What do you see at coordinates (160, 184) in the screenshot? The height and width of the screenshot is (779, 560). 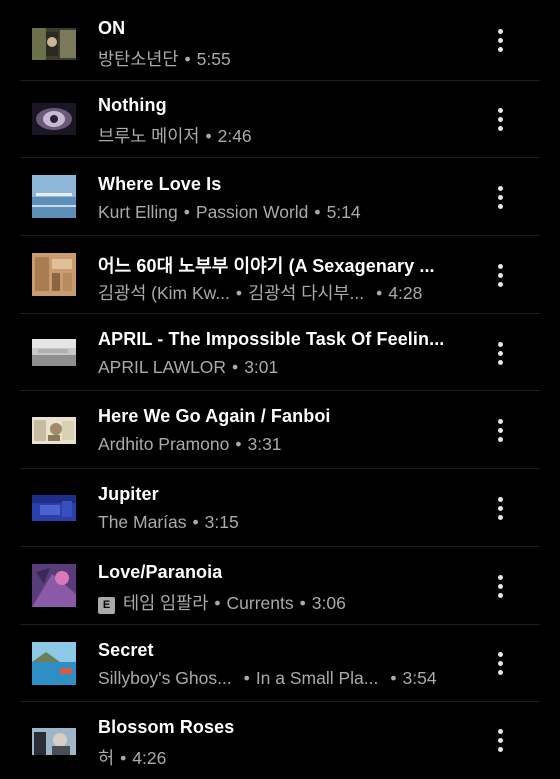 I see `song-title: Where Love Is` at bounding box center [160, 184].